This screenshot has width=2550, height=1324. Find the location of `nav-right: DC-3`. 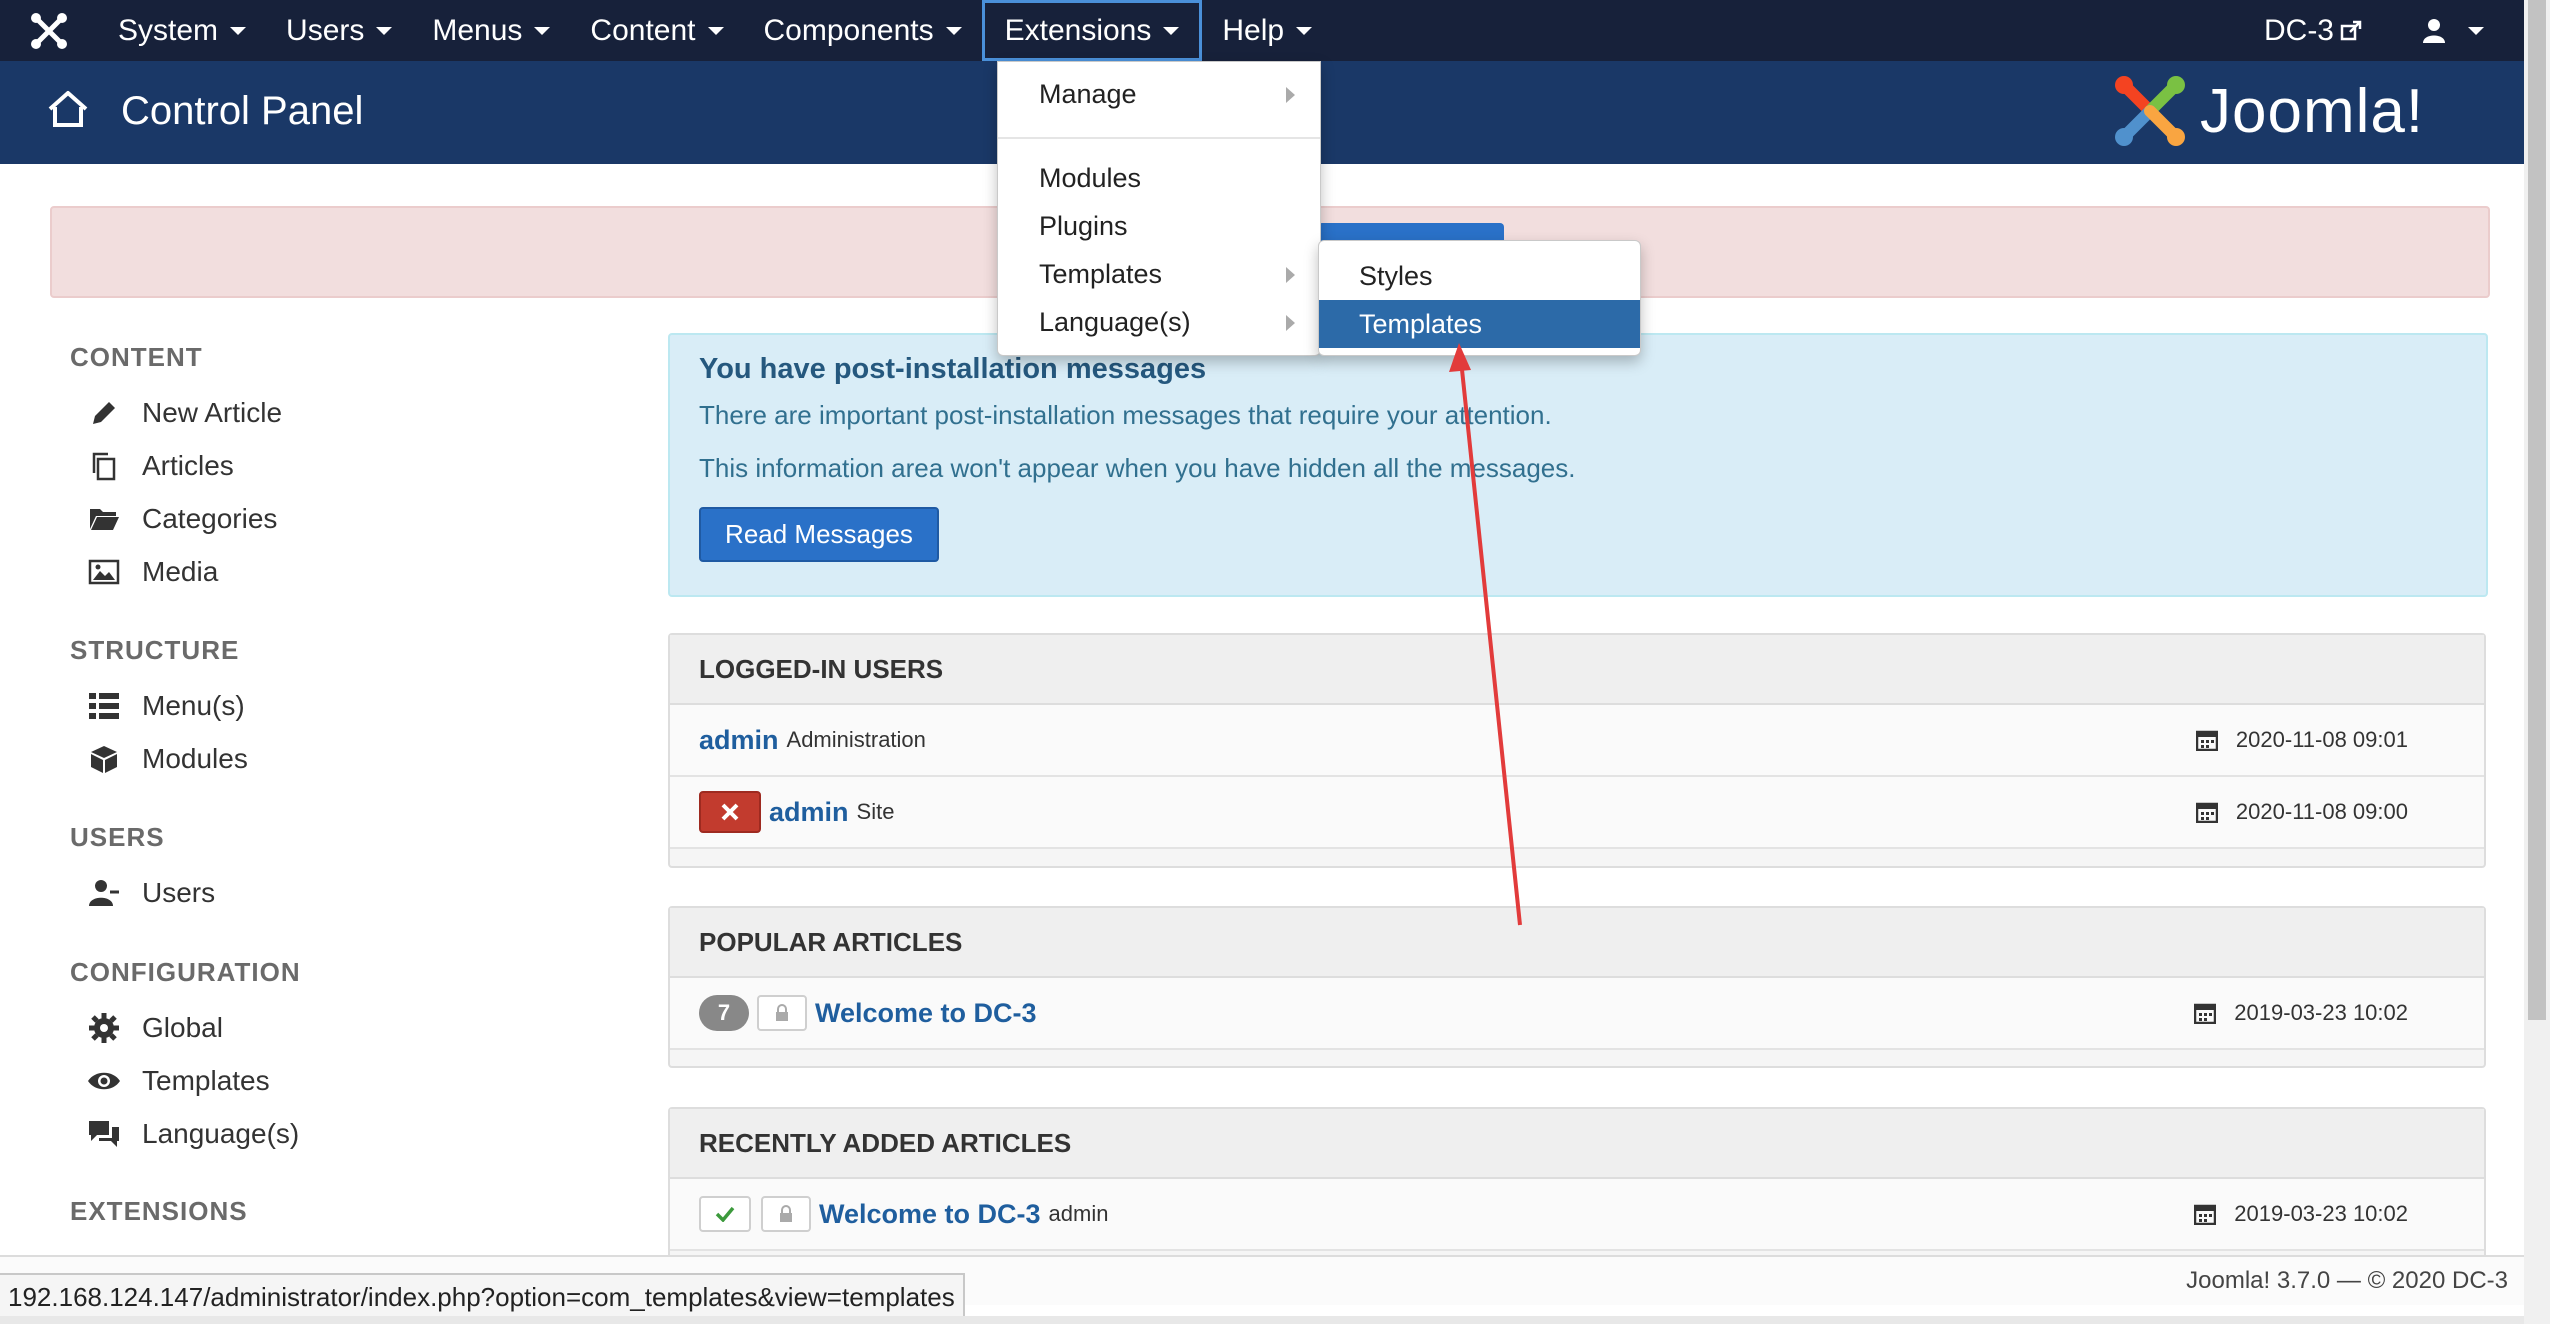

nav-right: DC-3 is located at coordinates (2384, 30).